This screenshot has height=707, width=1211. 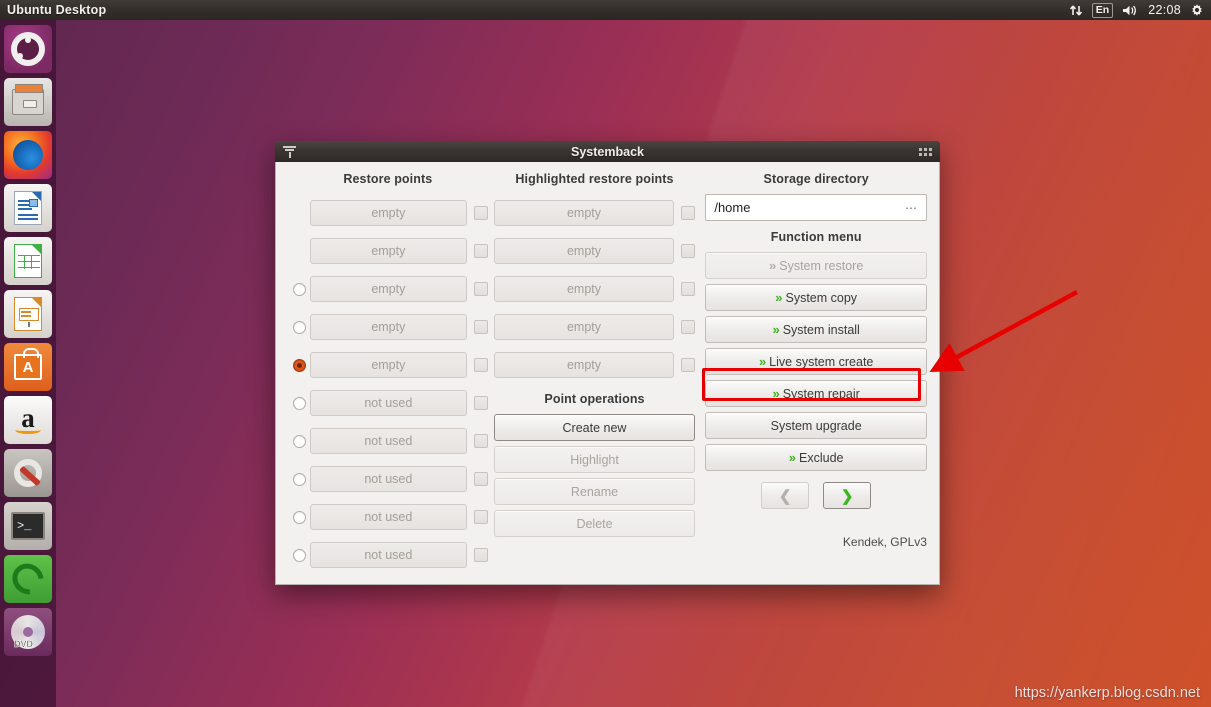 I want to click on system-install-button: » System install, so click(x=816, y=329).